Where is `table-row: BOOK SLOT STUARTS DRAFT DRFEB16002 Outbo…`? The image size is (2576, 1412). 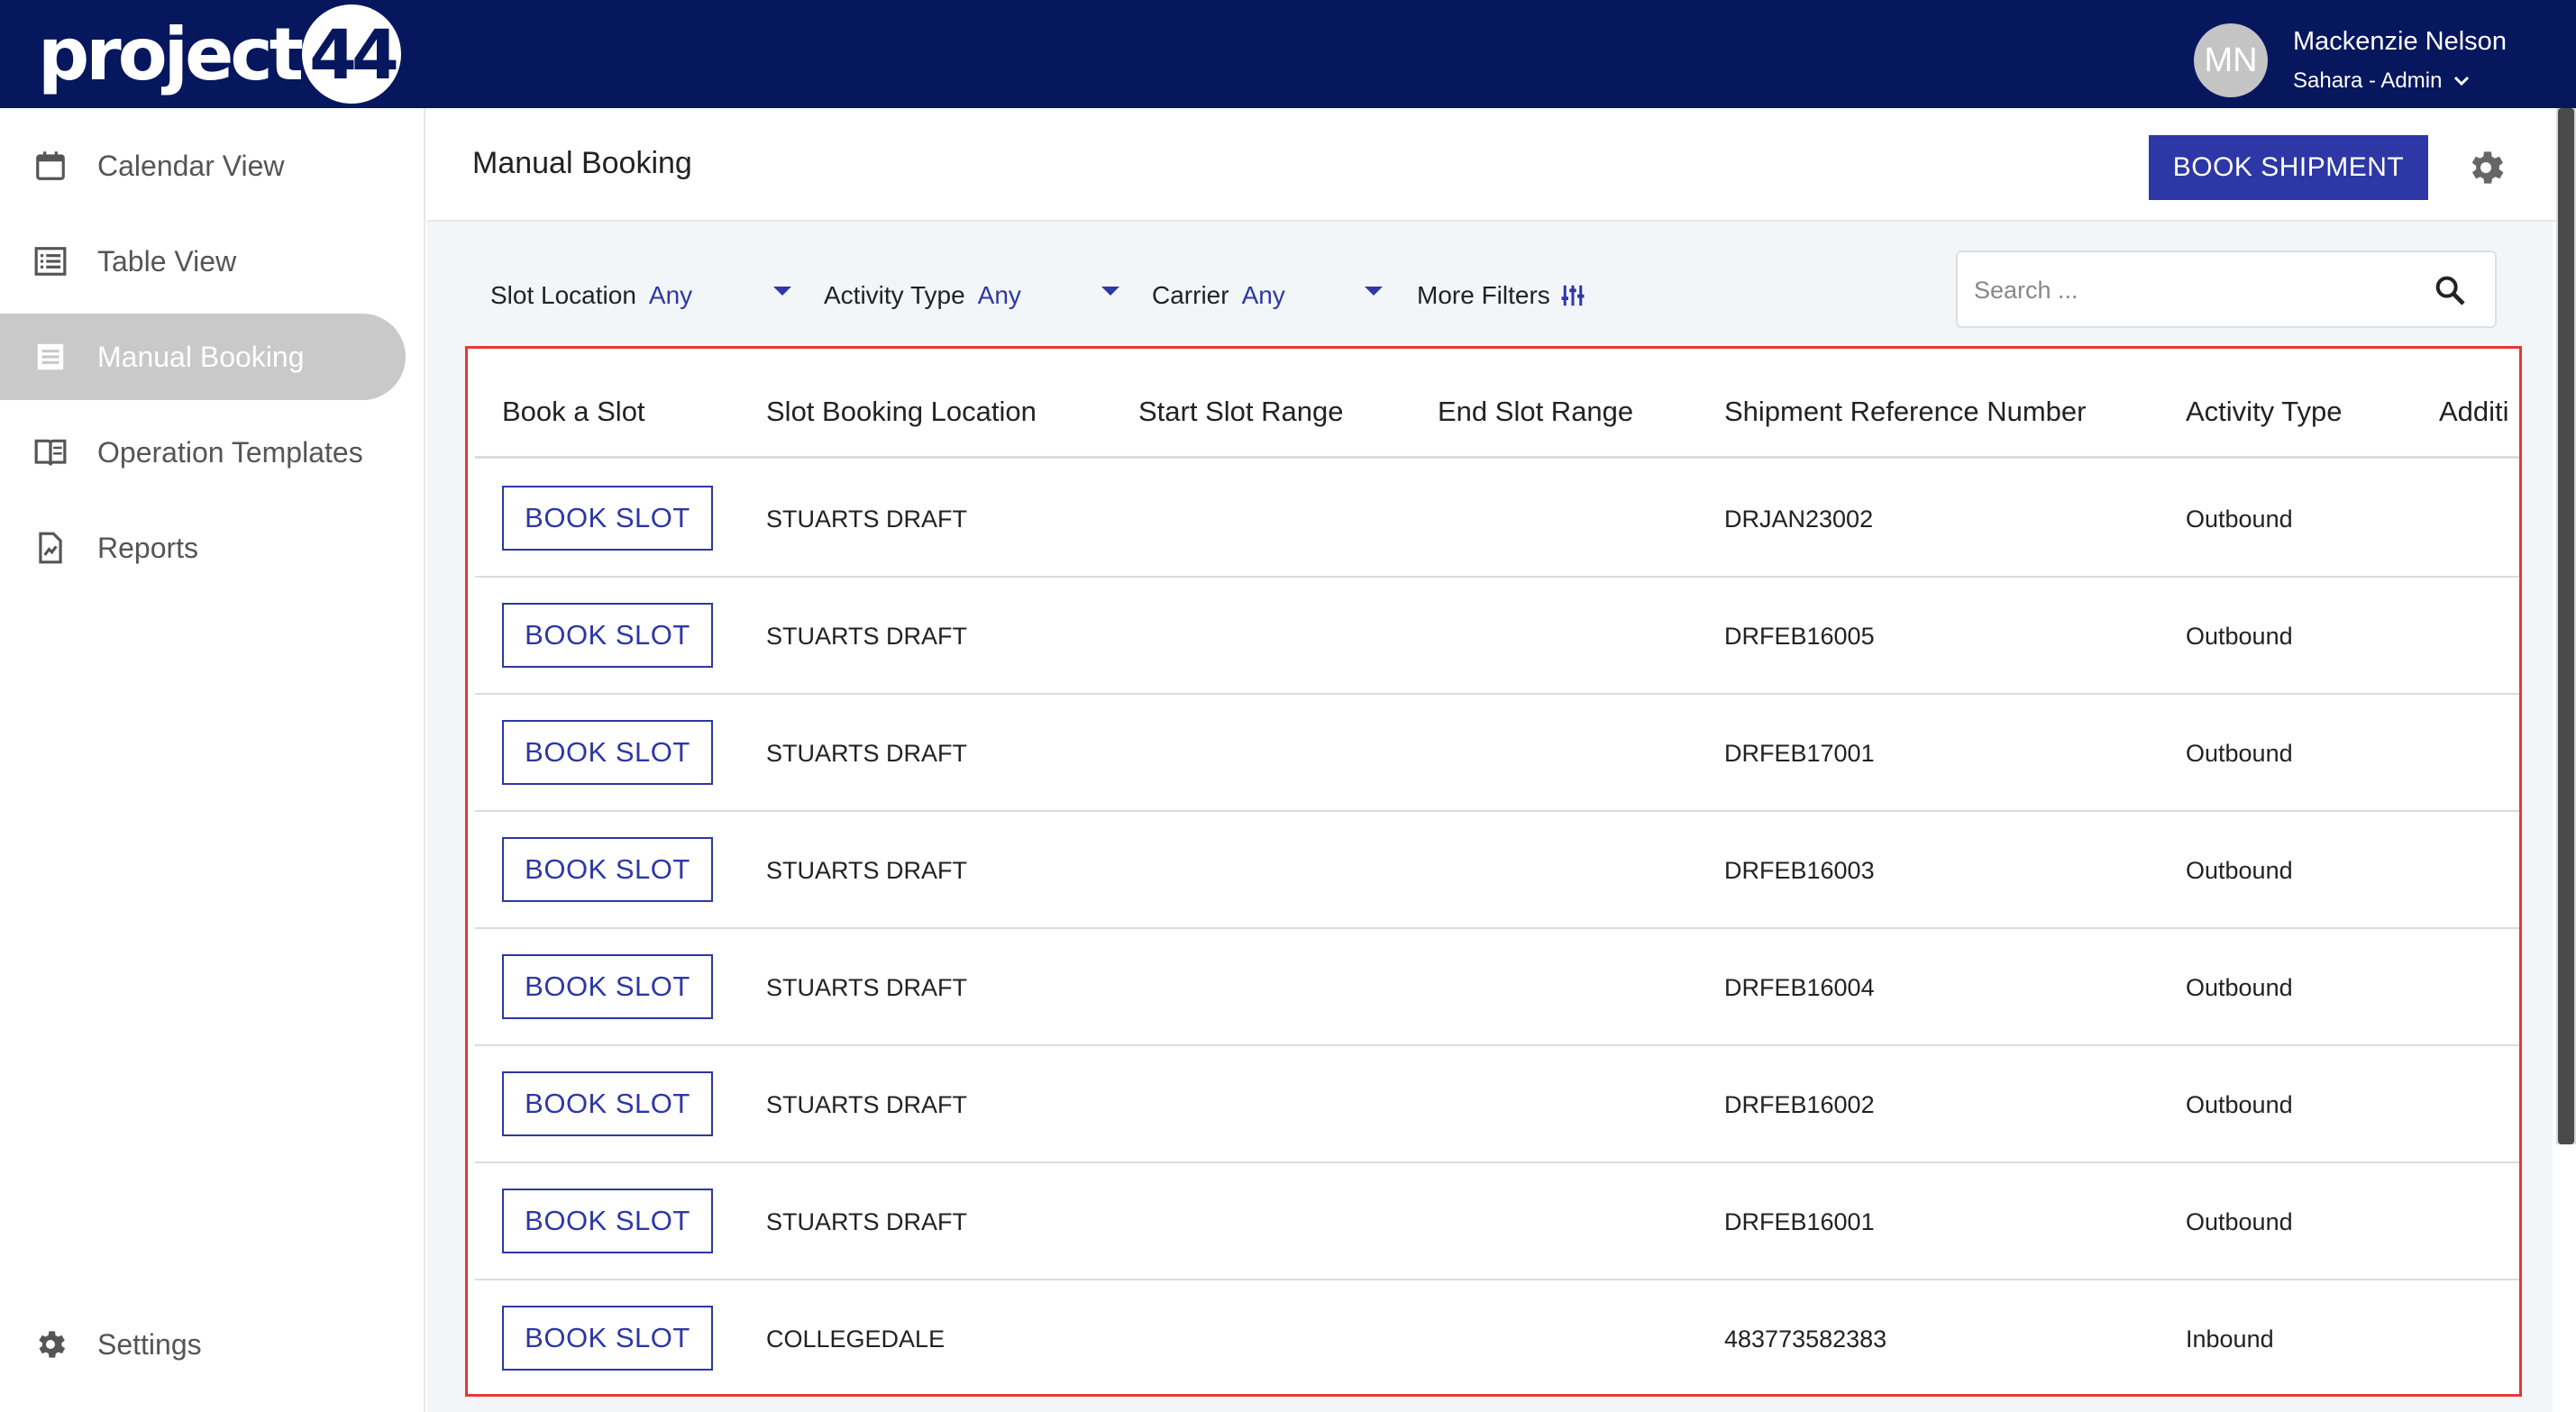
table-row: BOOK SLOT STUARTS DRAFT DRFEB16002 Outbo… is located at coordinates (1497, 1104).